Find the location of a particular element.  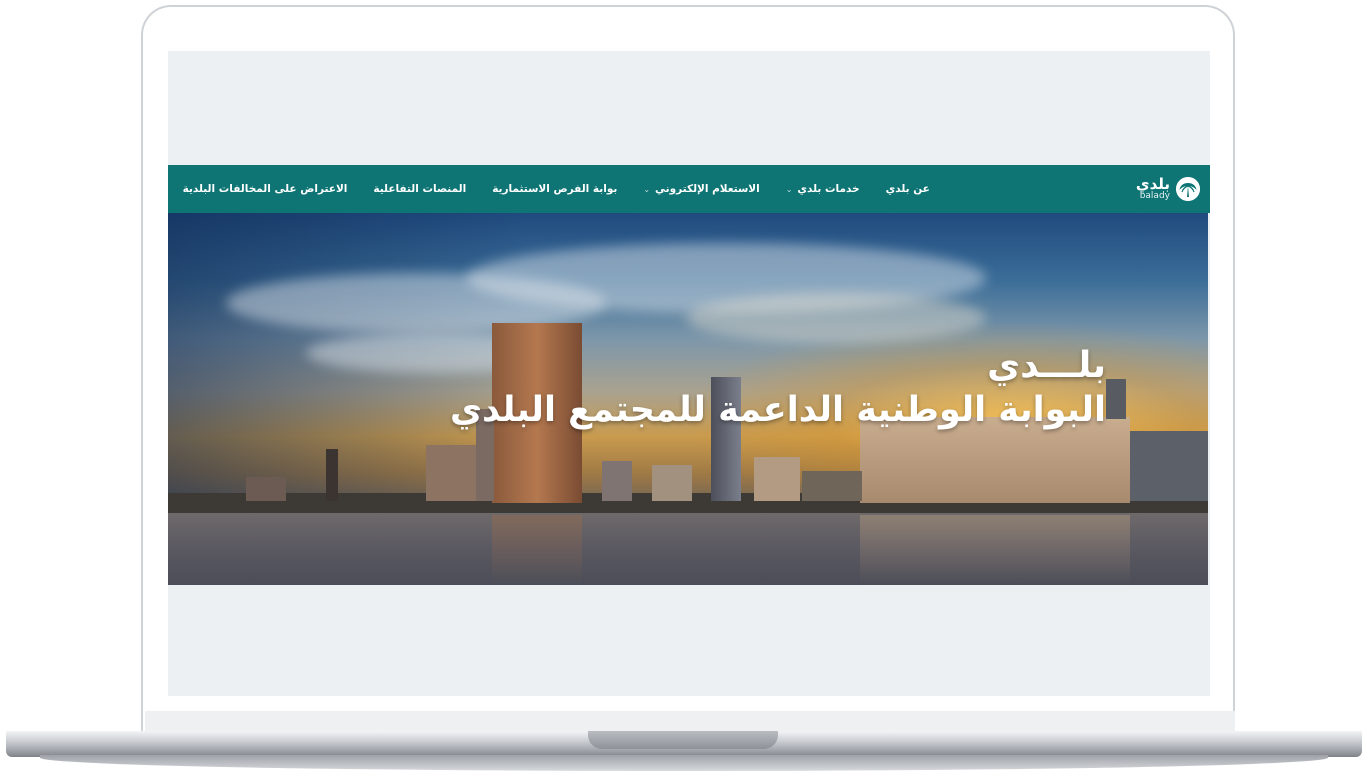

site-logo: بلدي balady is located at coordinates (1168, 189).